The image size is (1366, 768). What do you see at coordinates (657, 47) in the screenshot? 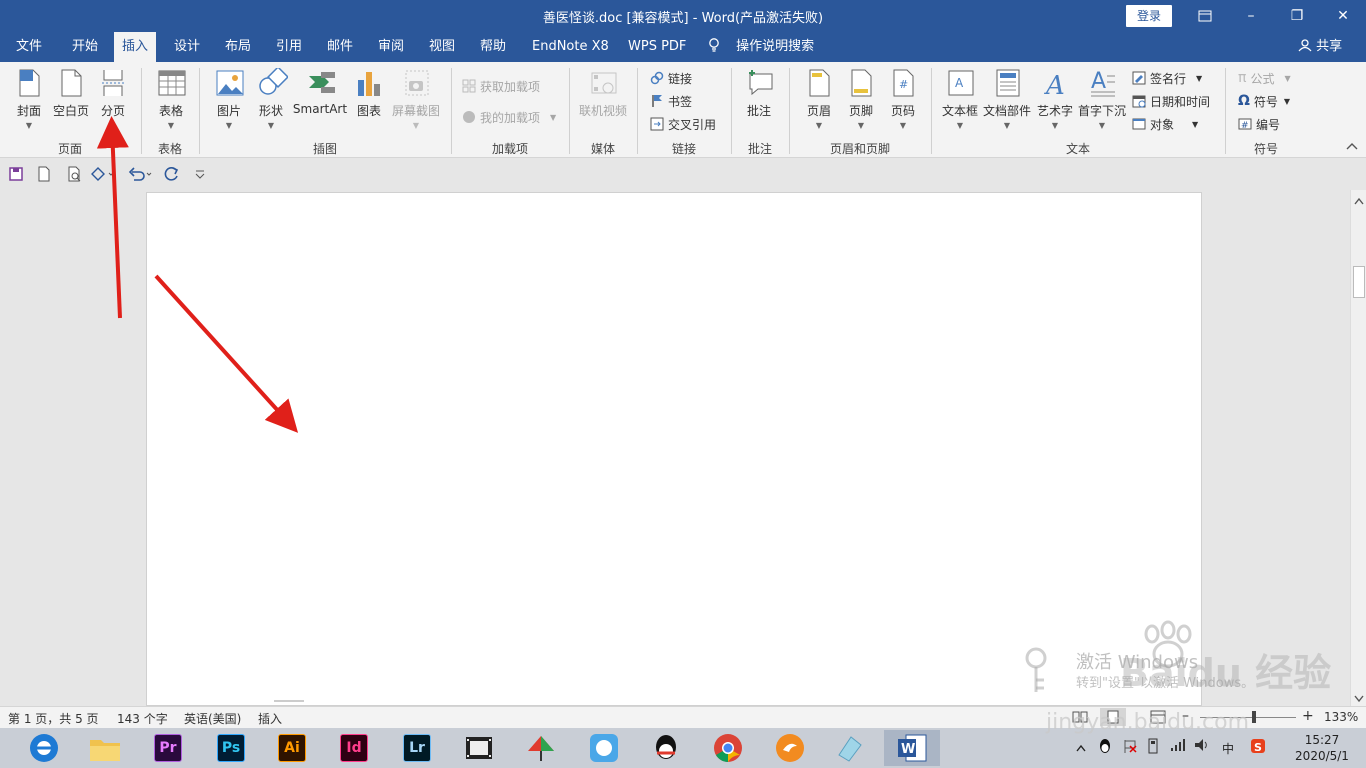
I see `tab-wps-pdf: WPS PDF` at bounding box center [657, 47].